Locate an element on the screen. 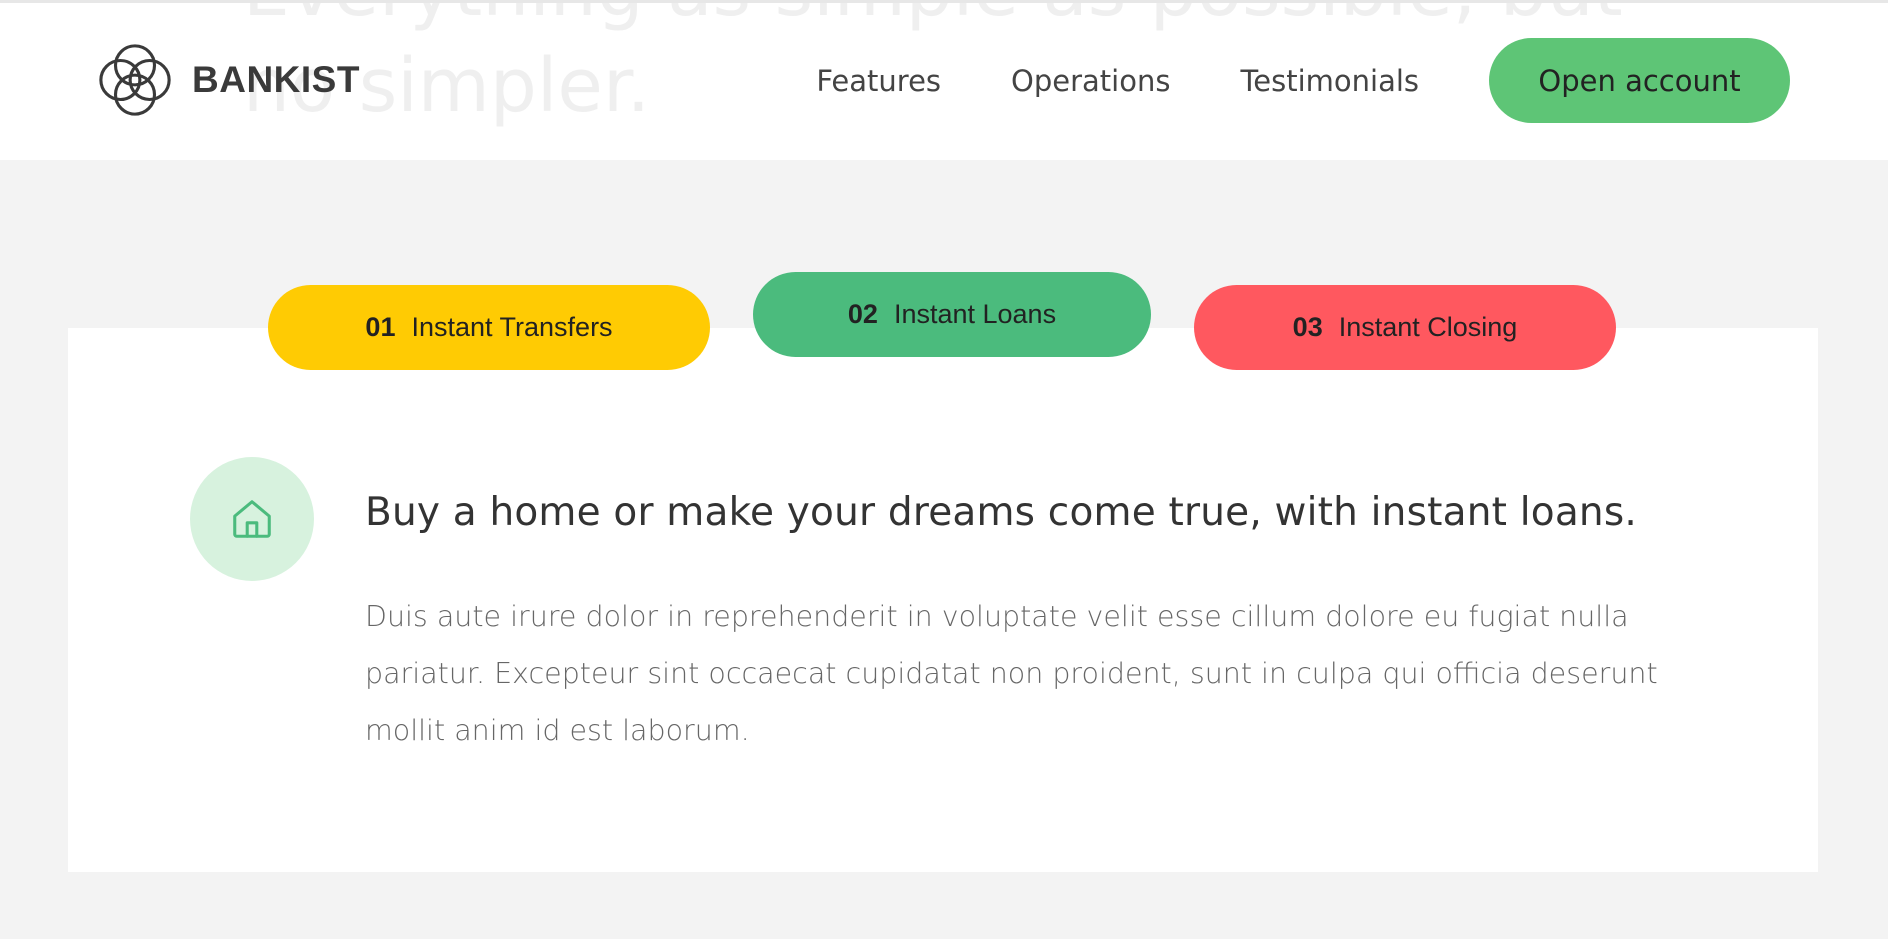  content-icon-circle is located at coordinates (252, 519).